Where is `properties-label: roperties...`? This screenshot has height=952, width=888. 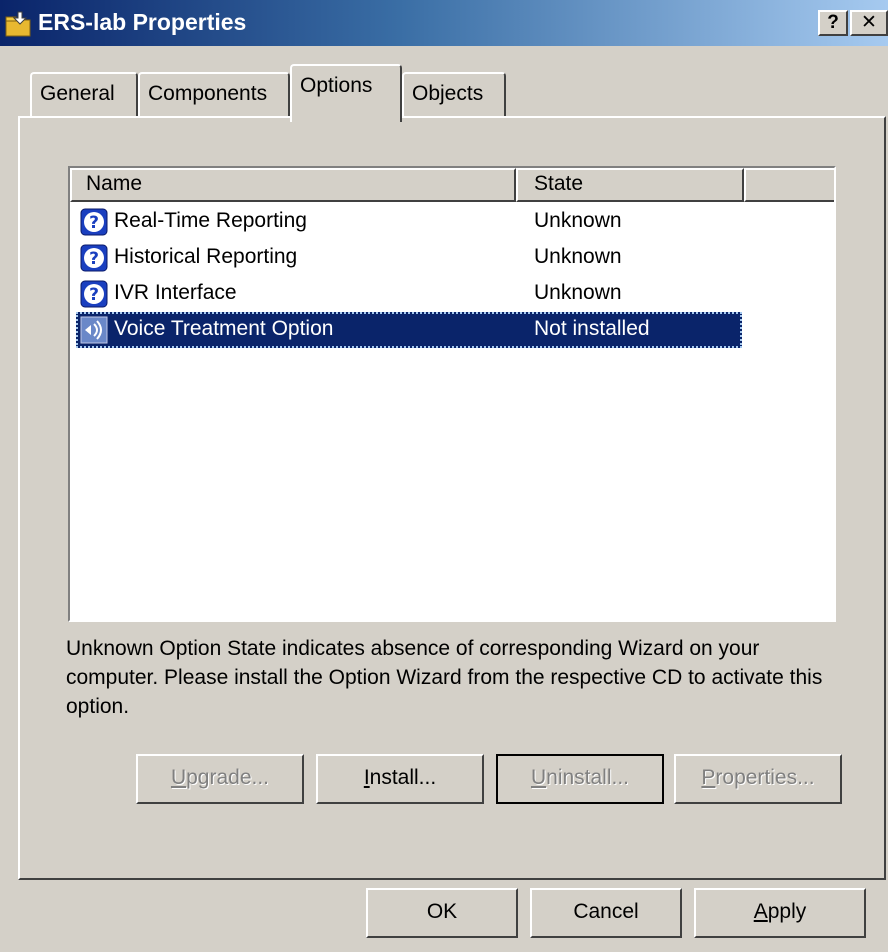
properties-label: roperties... is located at coordinates (765, 777).